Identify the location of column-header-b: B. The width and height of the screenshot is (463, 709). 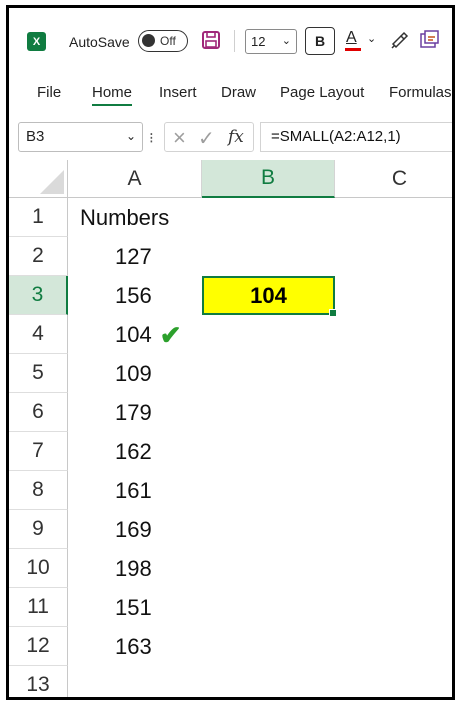
(268, 179).